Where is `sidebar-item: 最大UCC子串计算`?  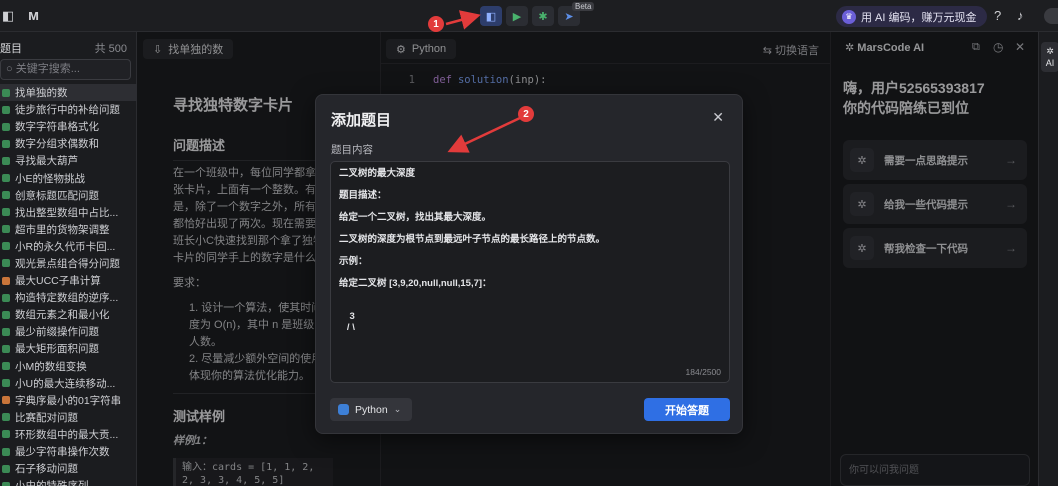 sidebar-item: 最大UCC子串计算 is located at coordinates (68, 280).